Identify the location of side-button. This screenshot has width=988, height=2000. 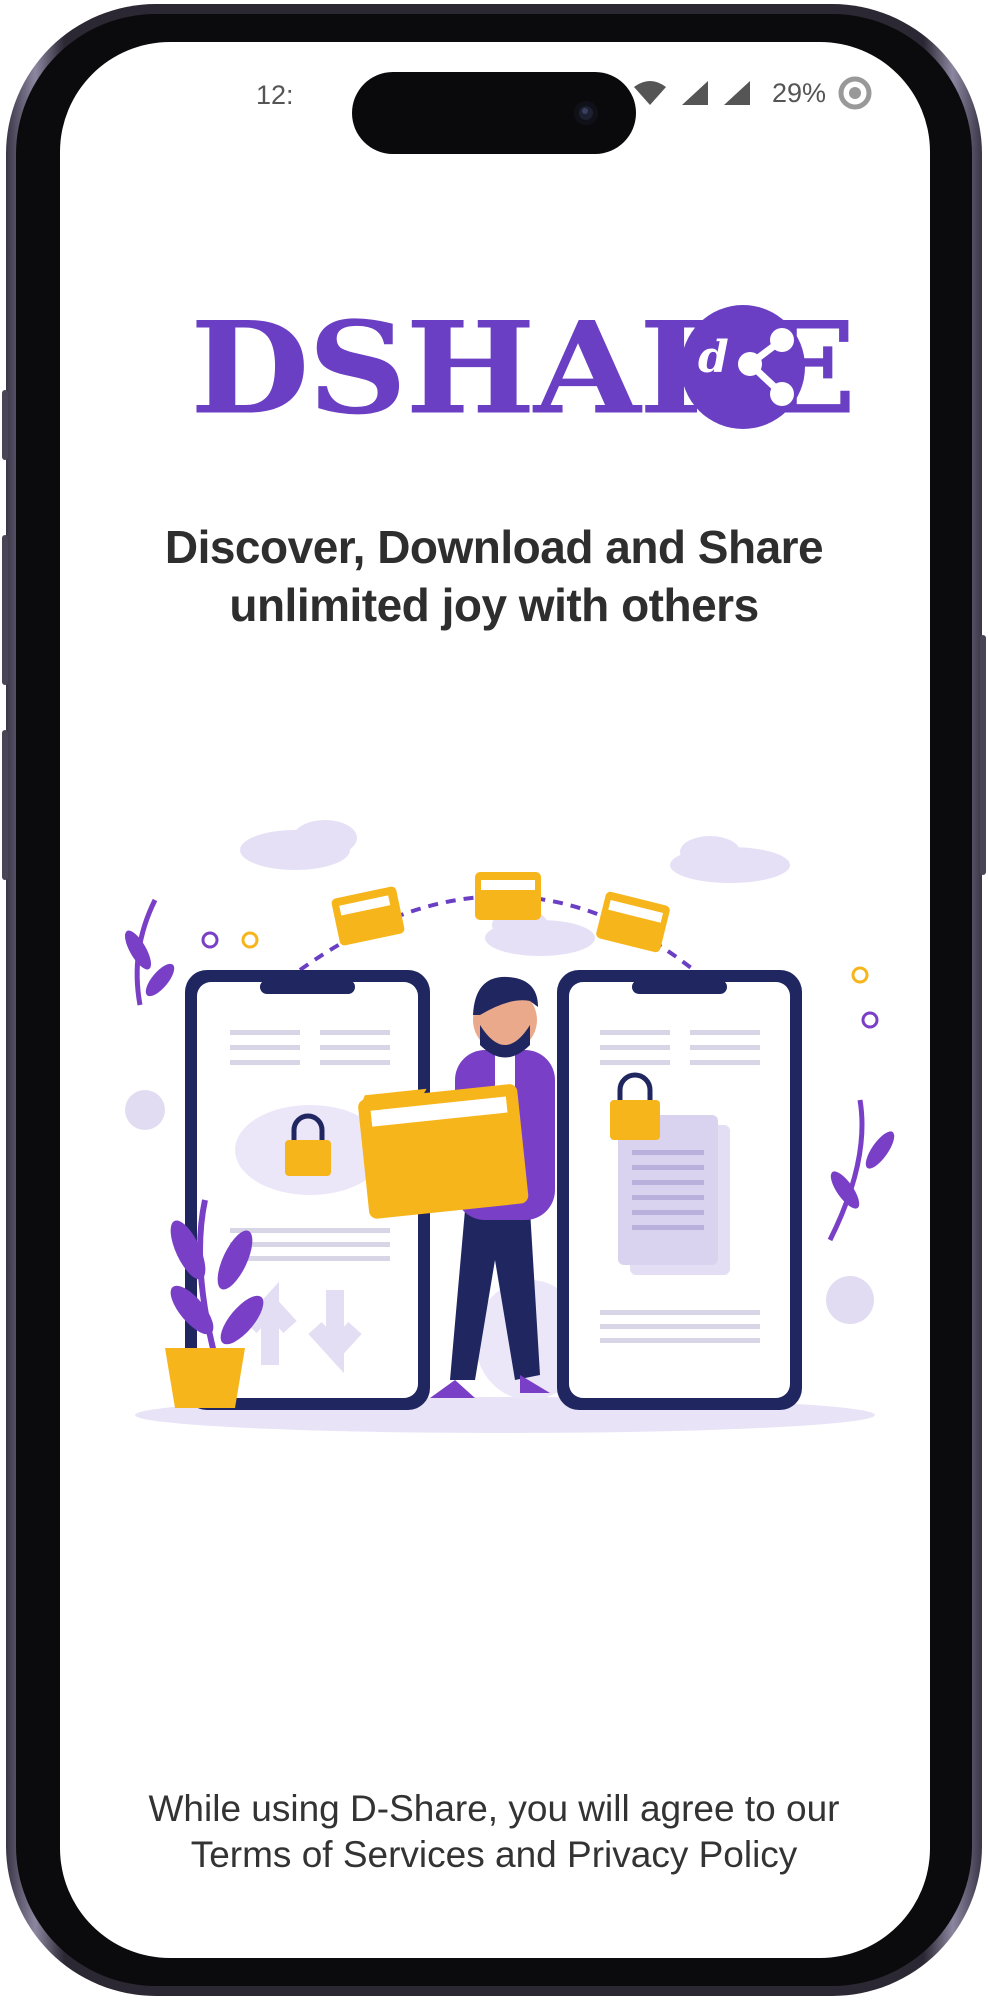
(5, 425).